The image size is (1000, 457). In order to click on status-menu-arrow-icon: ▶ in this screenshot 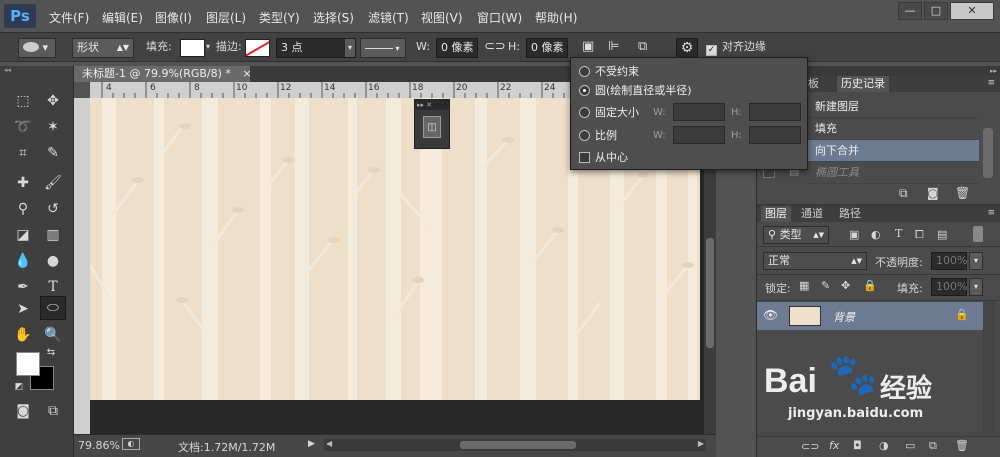, I will do `click(311, 444)`.